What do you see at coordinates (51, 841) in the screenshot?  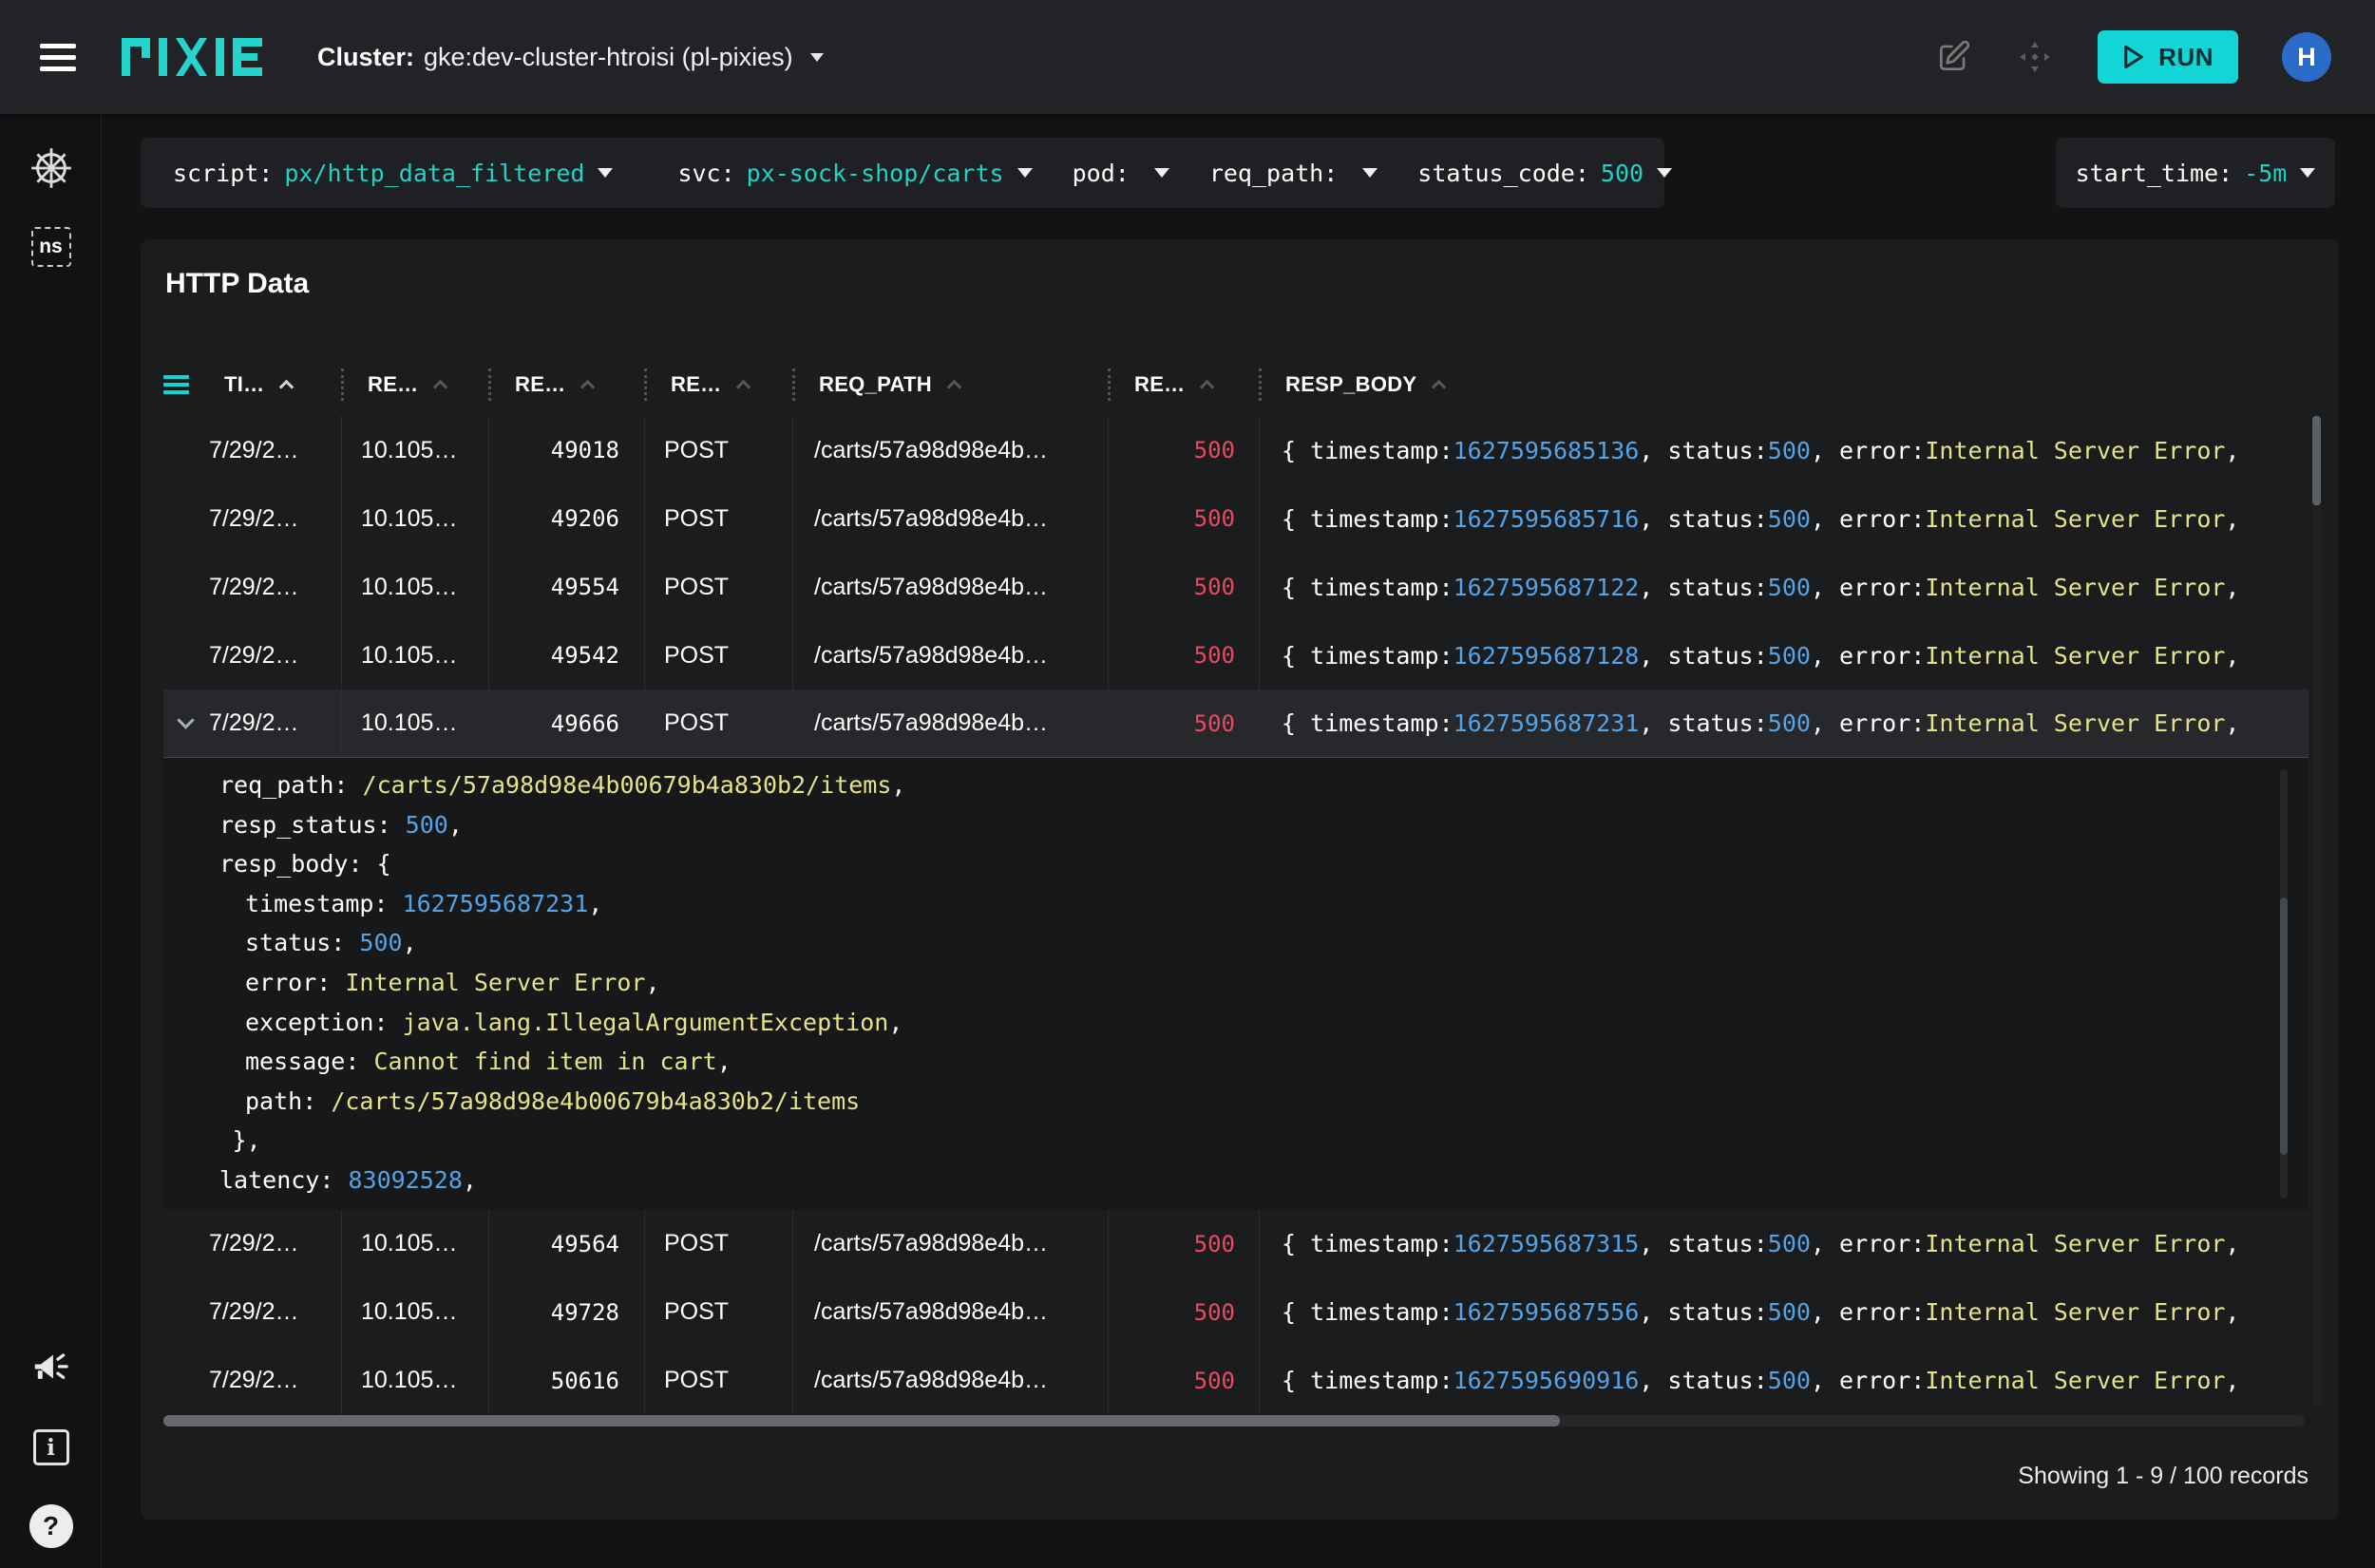 I see `left-sidebar: ns i ?` at bounding box center [51, 841].